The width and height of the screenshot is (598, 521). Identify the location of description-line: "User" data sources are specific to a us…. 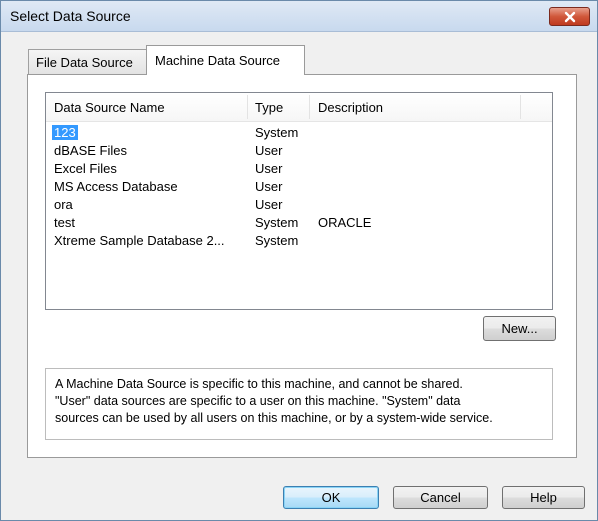
(258, 401).